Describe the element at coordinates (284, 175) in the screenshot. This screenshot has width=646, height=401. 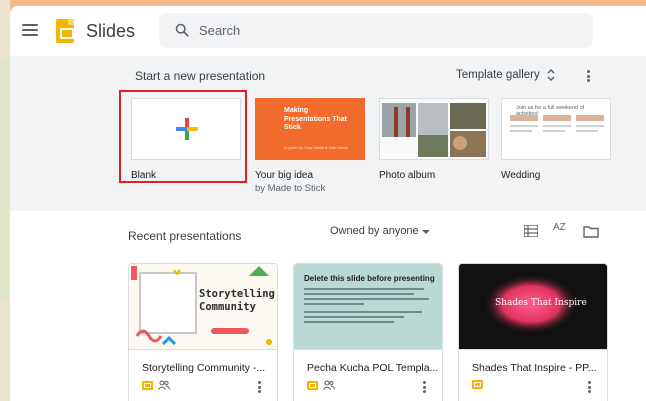
I see `template-label: Your big idea` at that location.